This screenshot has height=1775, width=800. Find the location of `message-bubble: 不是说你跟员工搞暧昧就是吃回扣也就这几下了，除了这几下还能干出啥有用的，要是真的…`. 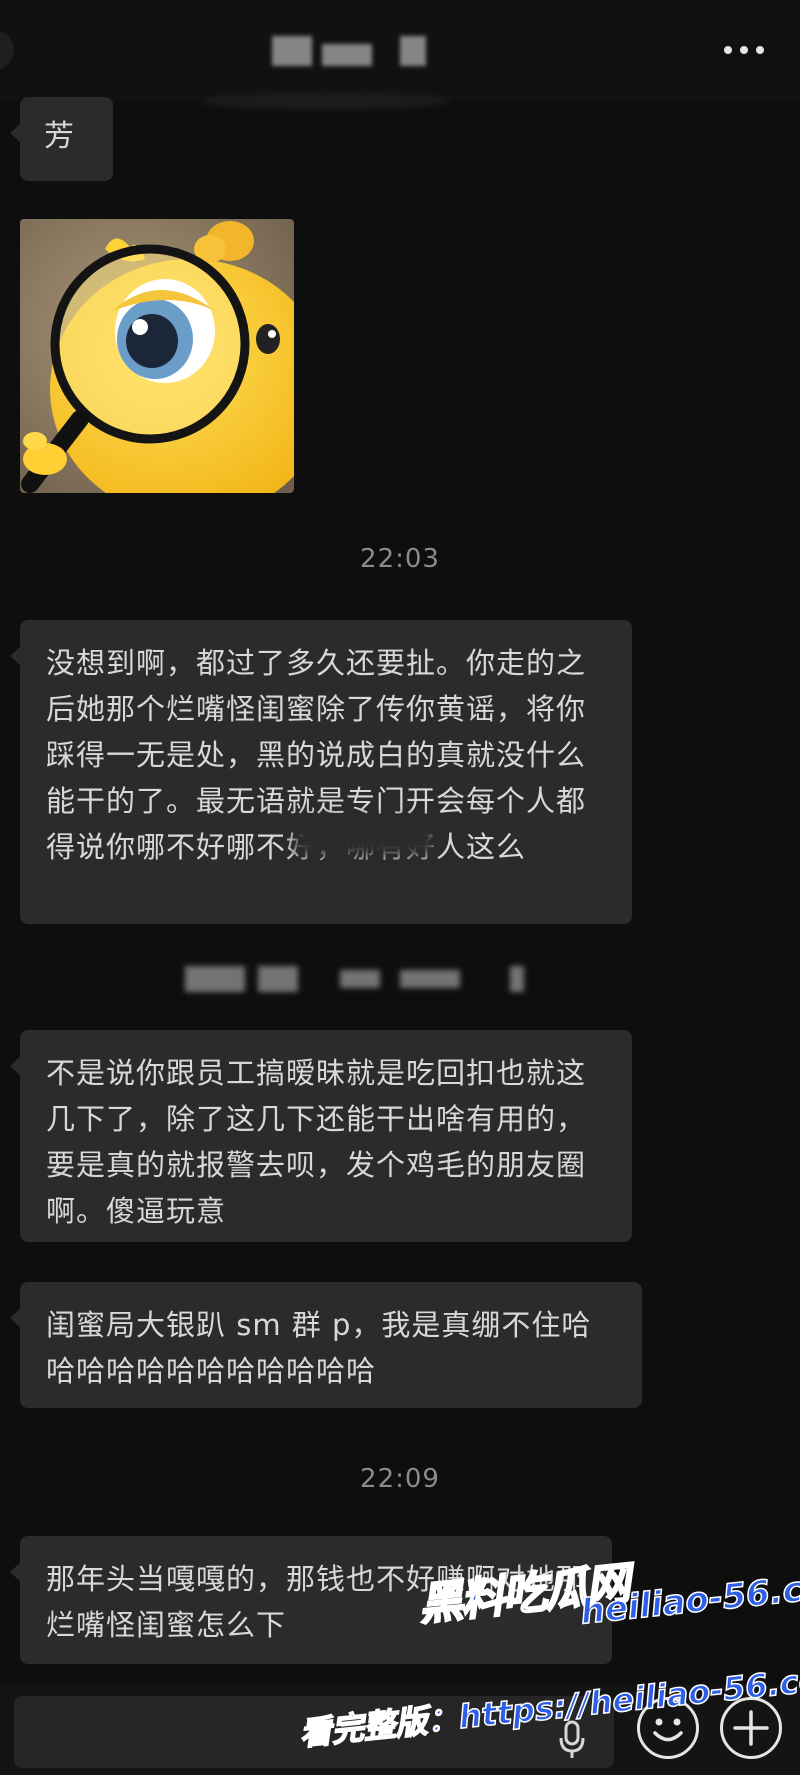

message-bubble: 不是说你跟员工搞暧昧就是吃回扣也就这几下了，除了这几下还能干出啥有用的，要是真的… is located at coordinates (321, 1136).